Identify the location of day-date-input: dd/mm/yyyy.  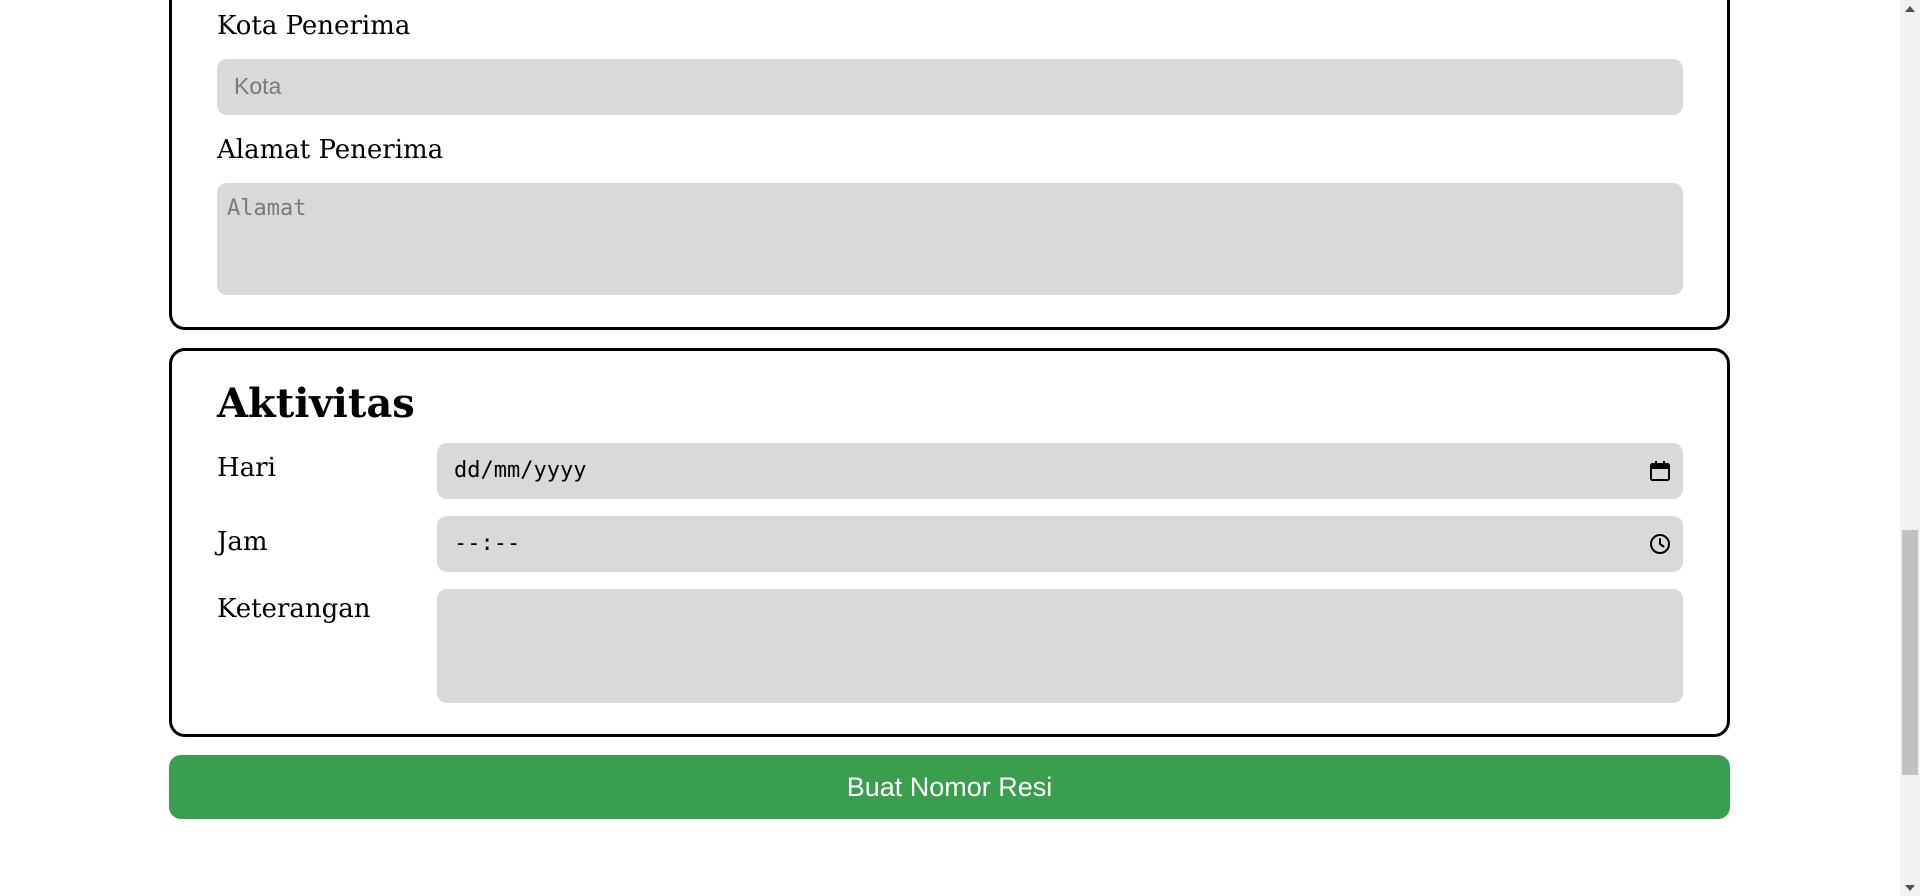
(1060, 471).